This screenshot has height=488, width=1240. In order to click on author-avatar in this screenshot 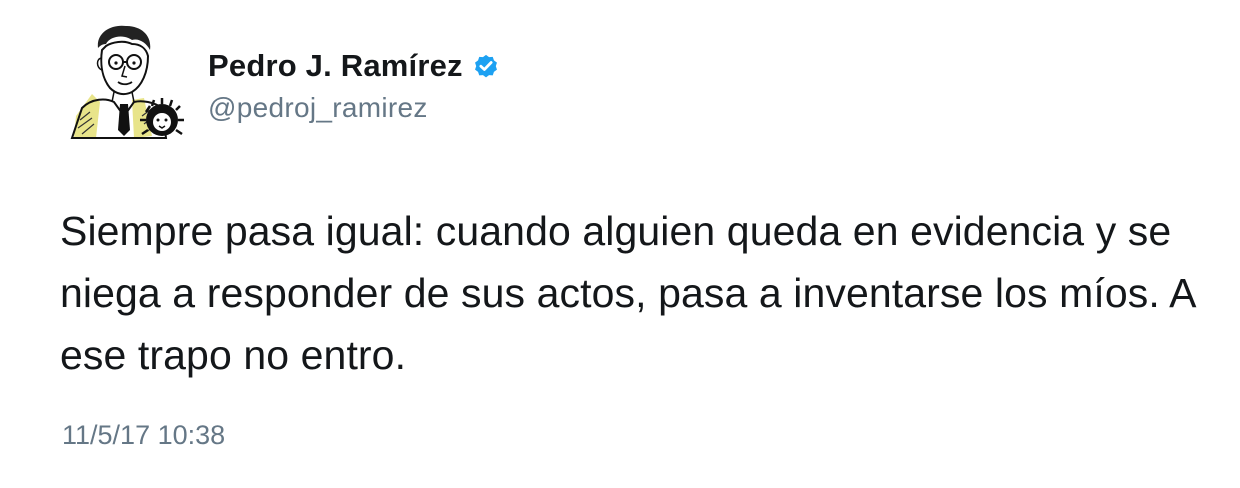, I will do `click(124, 82)`.